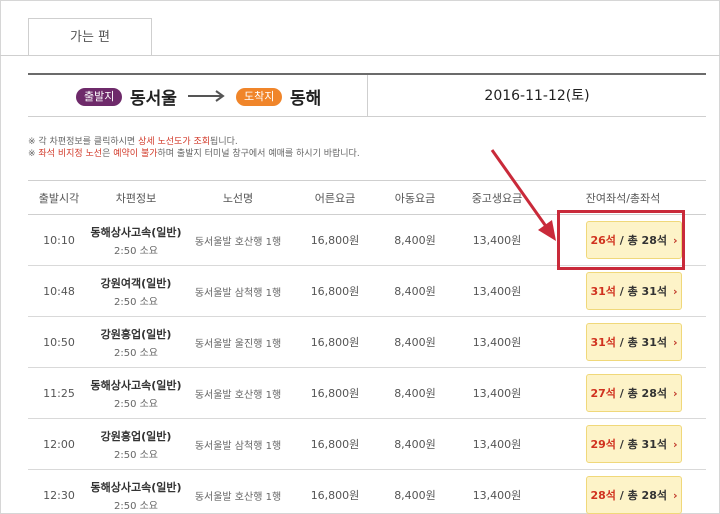 The width and height of the screenshot is (720, 514). Describe the element at coordinates (174, 142) in the screenshot. I see `route-map-link: 상세 노선도가 조회` at that location.